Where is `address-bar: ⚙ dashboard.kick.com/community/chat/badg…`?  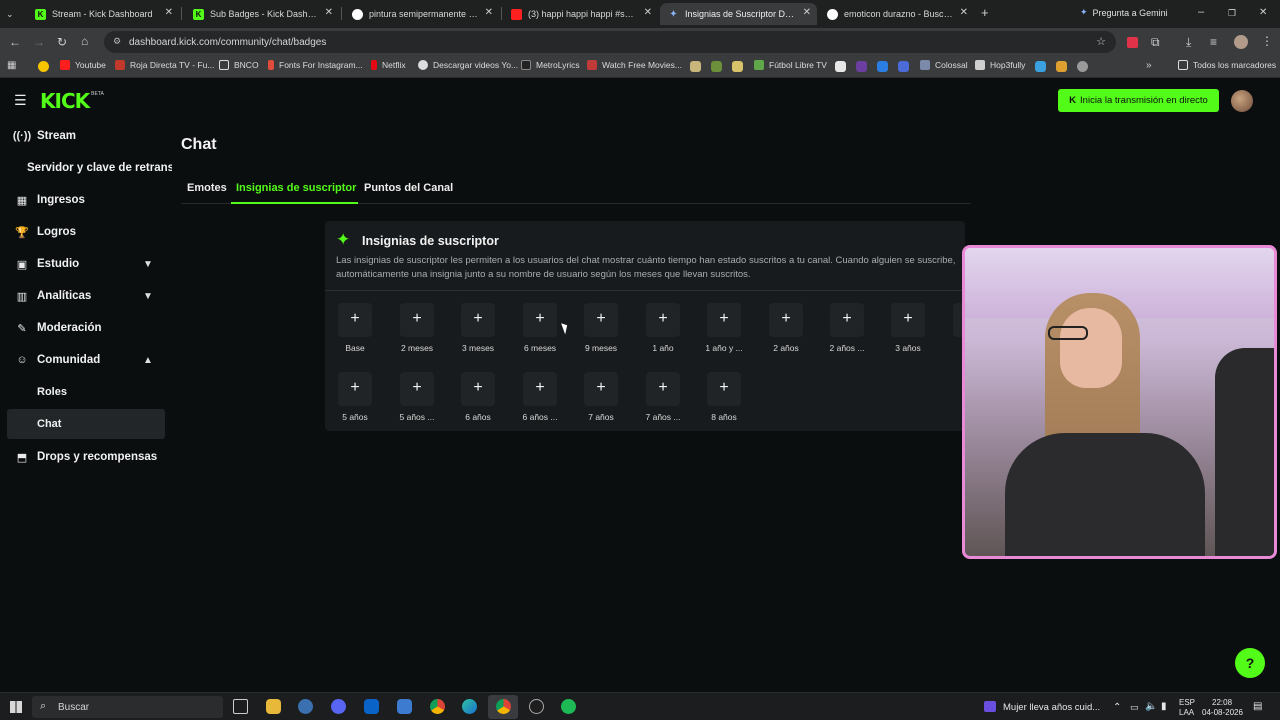
address-bar: ⚙ dashboard.kick.com/community/chat/badg… is located at coordinates (610, 42).